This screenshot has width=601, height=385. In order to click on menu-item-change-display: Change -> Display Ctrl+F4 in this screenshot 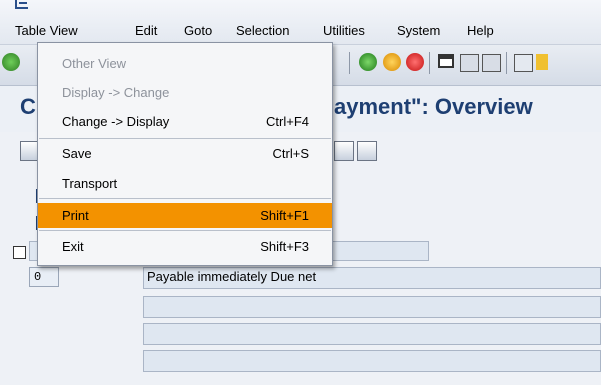, I will do `click(185, 121)`.